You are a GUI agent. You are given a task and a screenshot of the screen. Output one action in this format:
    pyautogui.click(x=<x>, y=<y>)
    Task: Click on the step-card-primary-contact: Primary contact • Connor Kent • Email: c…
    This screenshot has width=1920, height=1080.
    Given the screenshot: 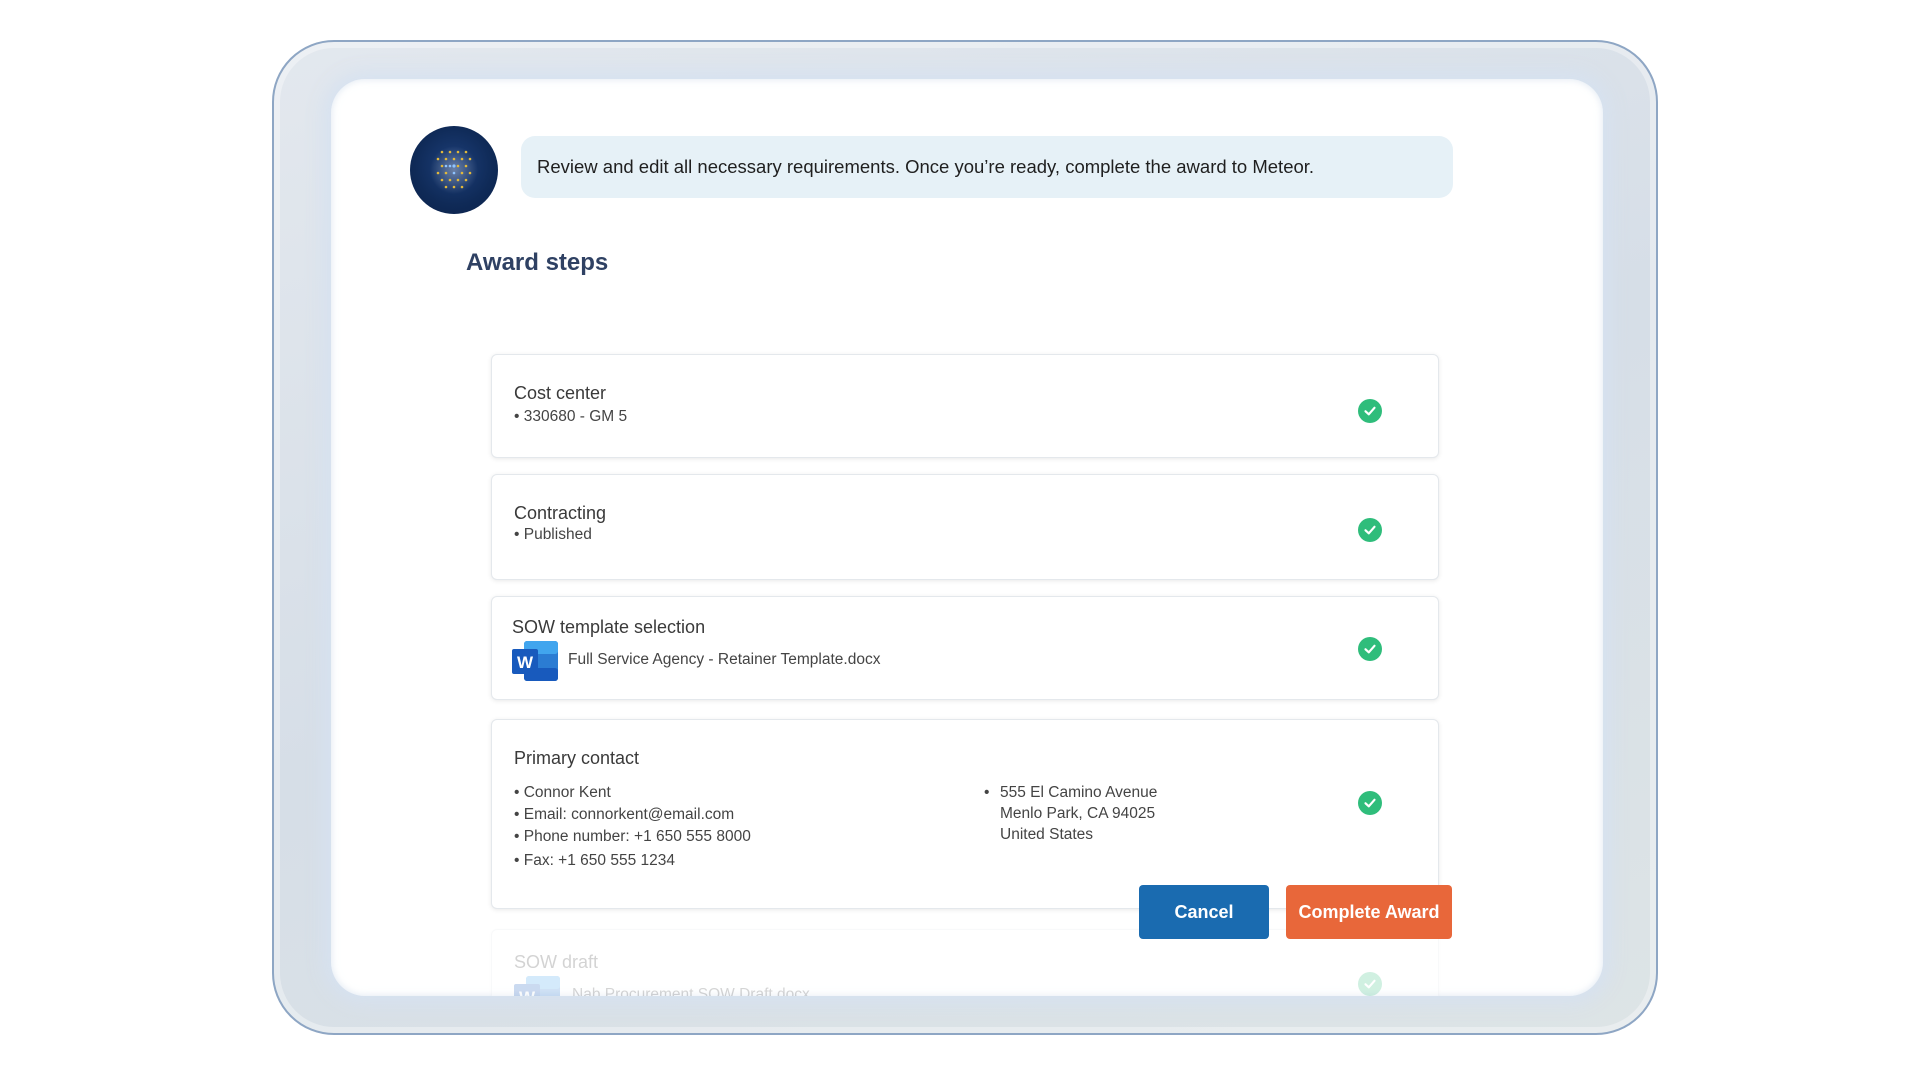 What is the action you would take?
    pyautogui.click(x=965, y=814)
    